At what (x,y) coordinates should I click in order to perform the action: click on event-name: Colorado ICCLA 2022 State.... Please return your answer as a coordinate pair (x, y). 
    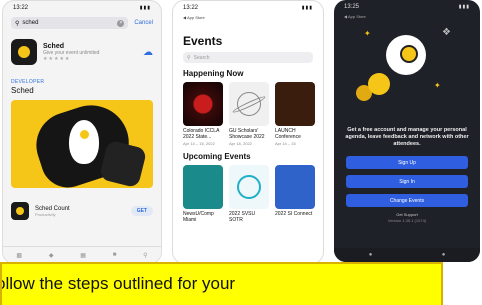
    Looking at the image, I should click on (201, 134).